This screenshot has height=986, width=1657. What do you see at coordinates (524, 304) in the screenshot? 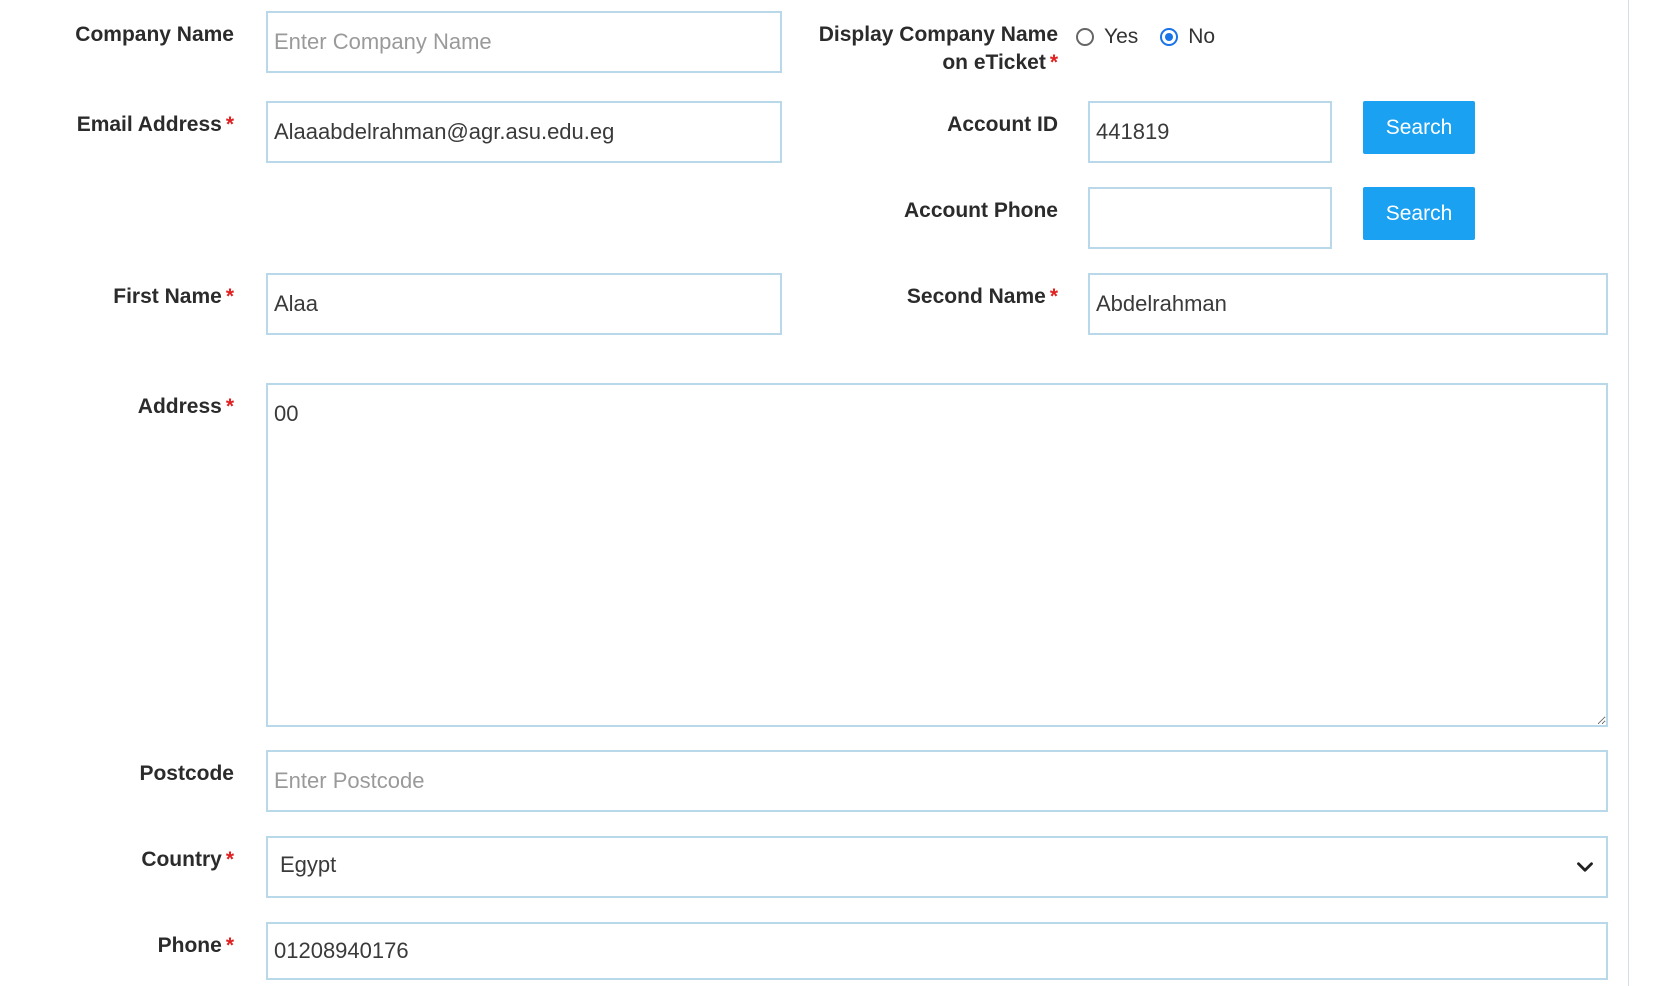
I see `first-name-input` at bounding box center [524, 304].